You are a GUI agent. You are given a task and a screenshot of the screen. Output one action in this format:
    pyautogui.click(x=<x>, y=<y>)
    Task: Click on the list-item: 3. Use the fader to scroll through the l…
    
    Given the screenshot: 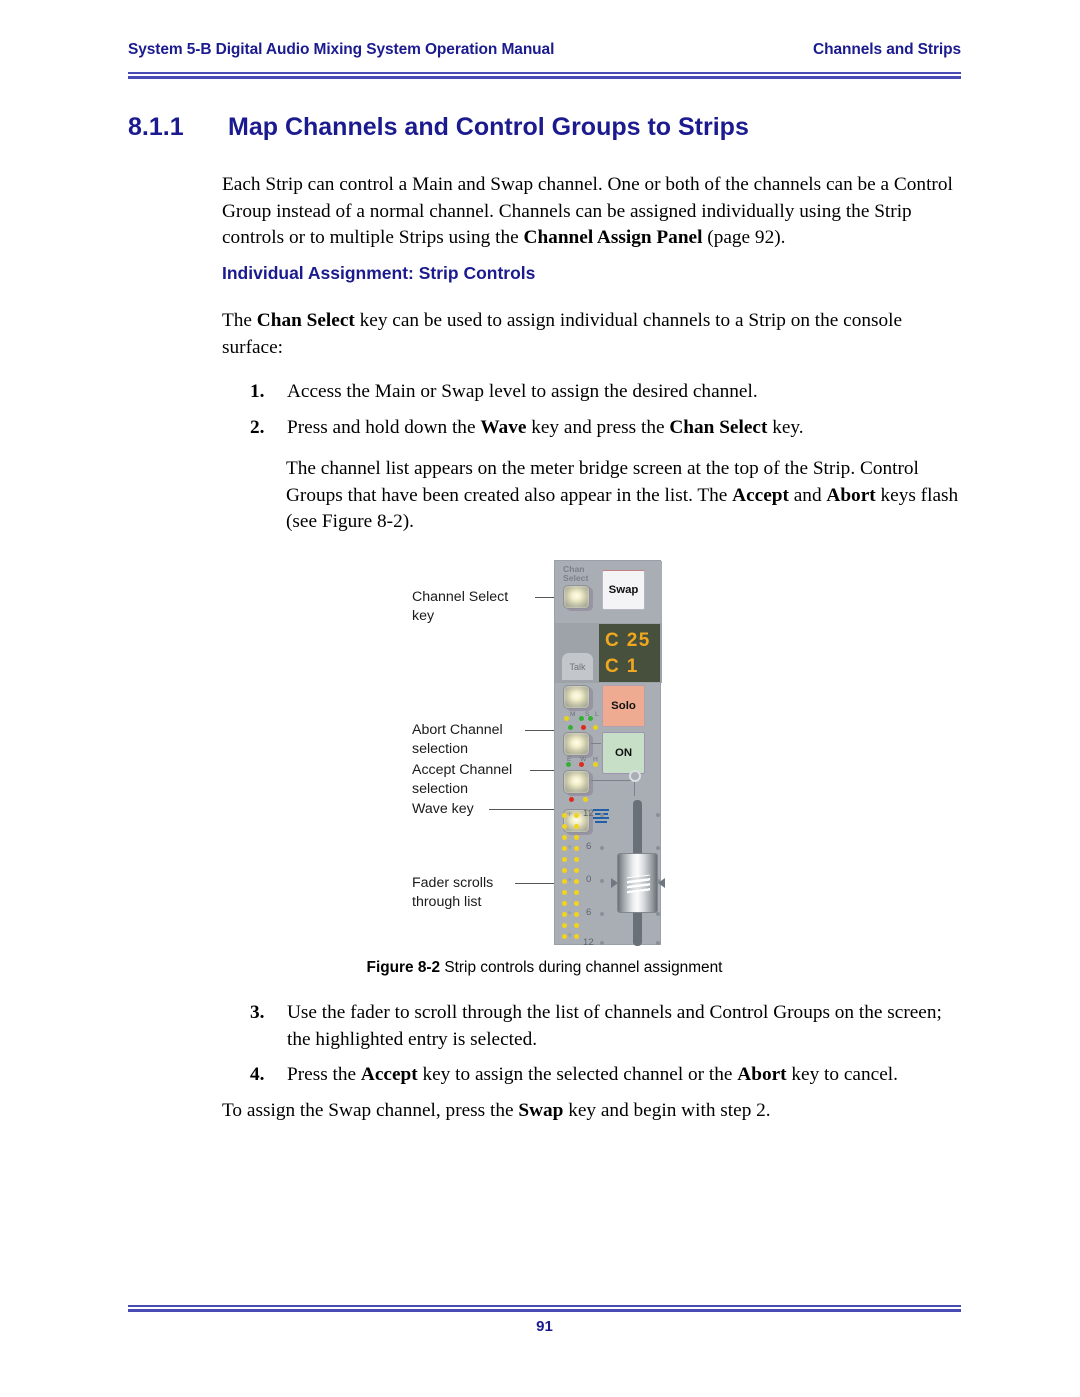 What is the action you would take?
    pyautogui.click(x=608, y=1026)
    